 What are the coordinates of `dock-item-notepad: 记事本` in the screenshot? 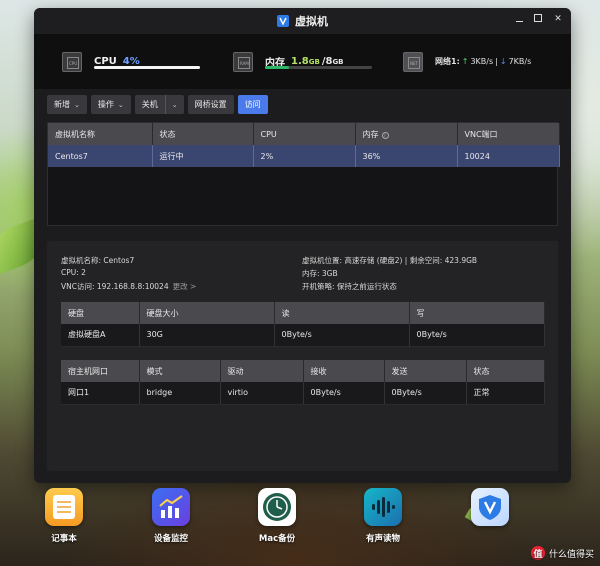 It's located at (64, 516).